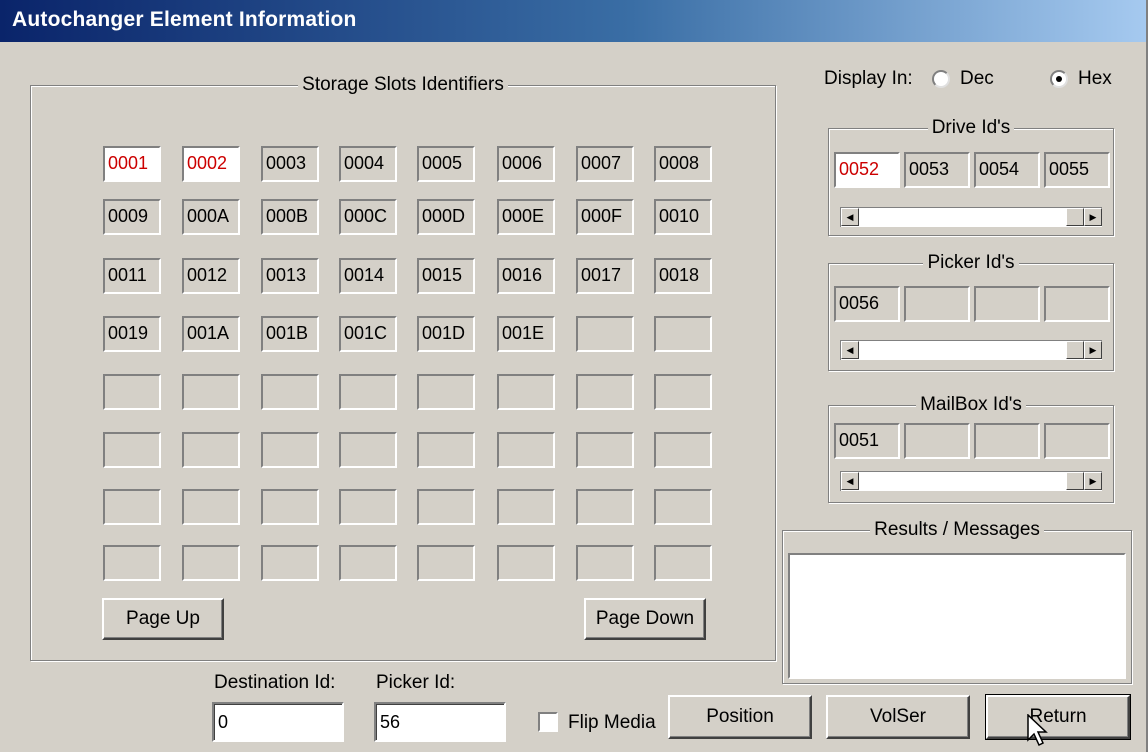  What do you see at coordinates (867, 304) in the screenshot?
I see `picker-id-cell: 0056` at bounding box center [867, 304].